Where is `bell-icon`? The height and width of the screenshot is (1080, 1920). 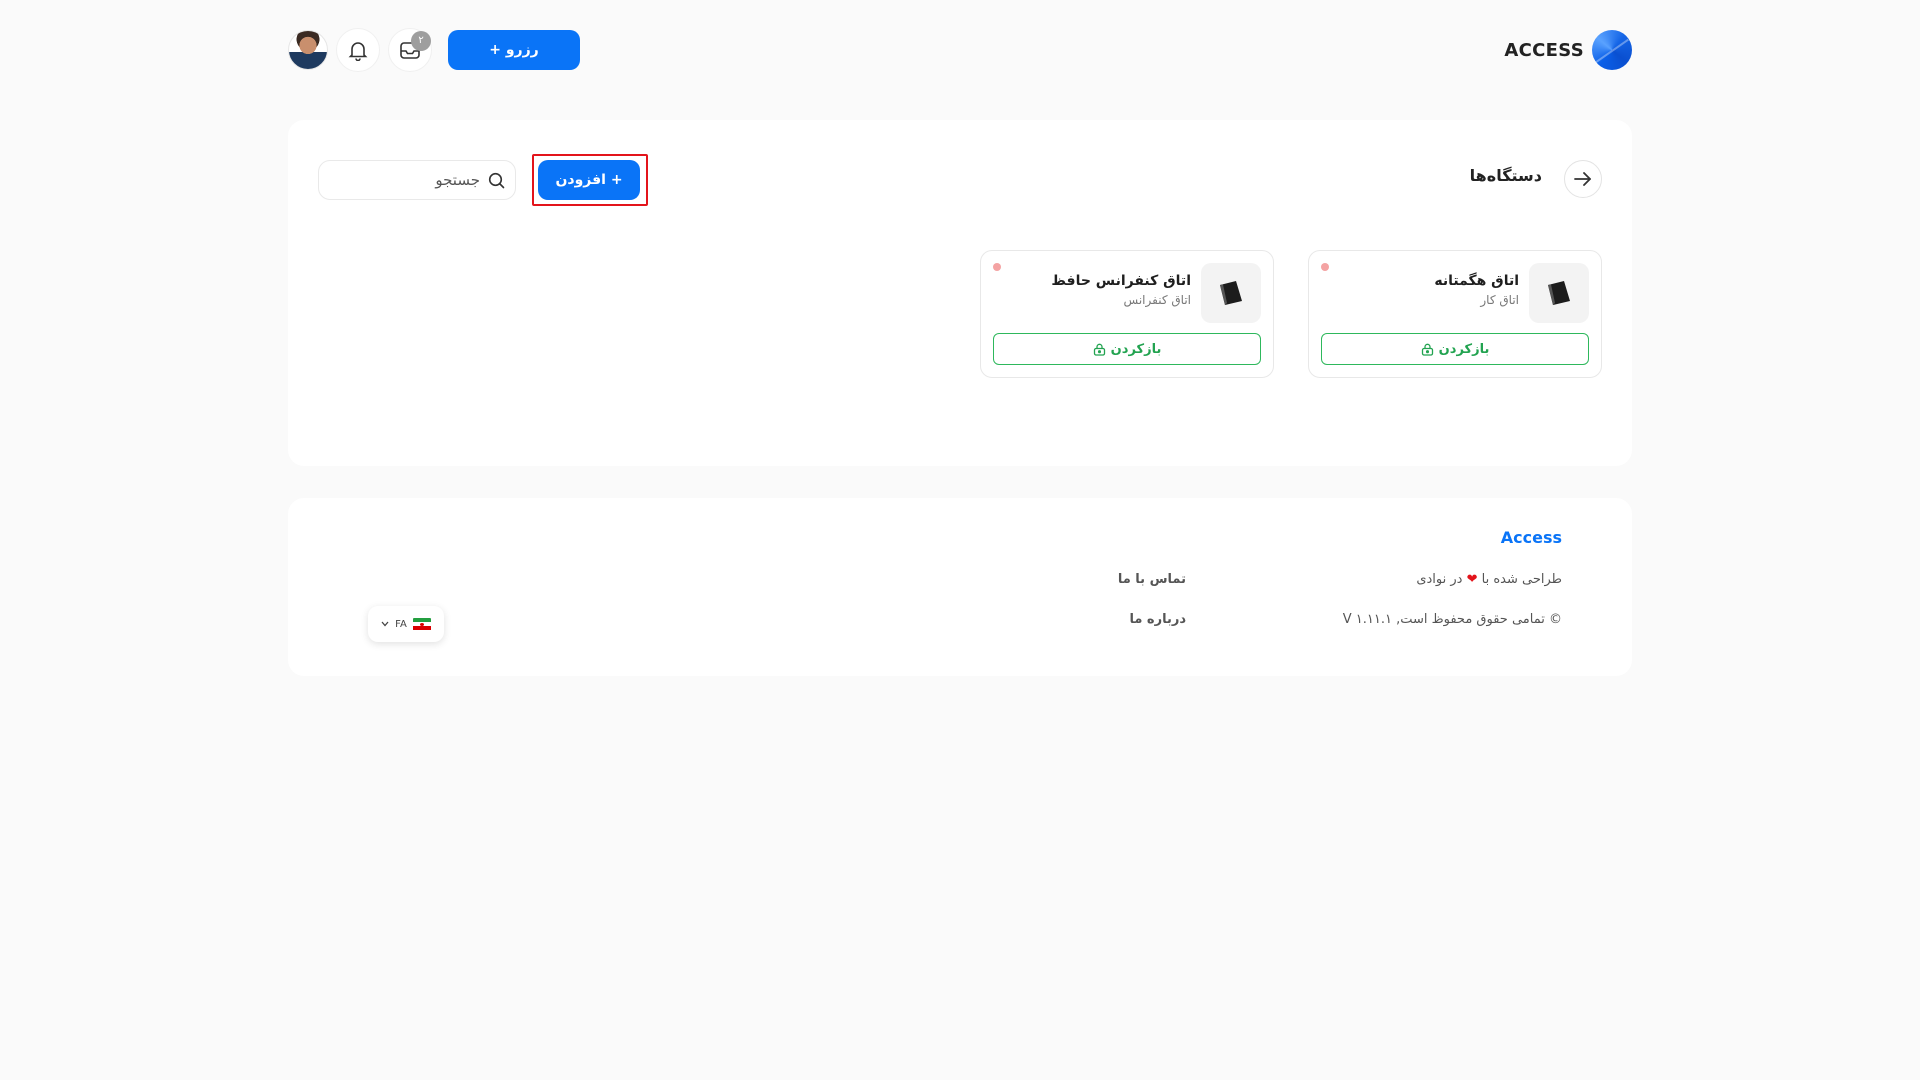 bell-icon is located at coordinates (358, 51).